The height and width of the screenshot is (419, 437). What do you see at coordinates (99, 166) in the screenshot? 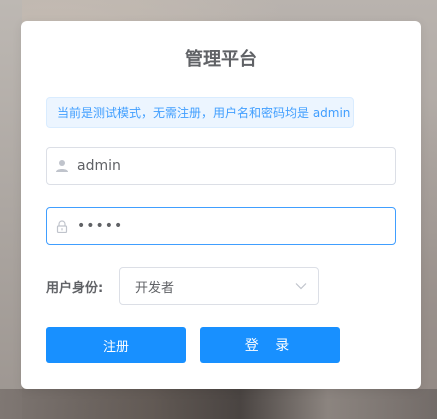
I see `username-value: admin` at bounding box center [99, 166].